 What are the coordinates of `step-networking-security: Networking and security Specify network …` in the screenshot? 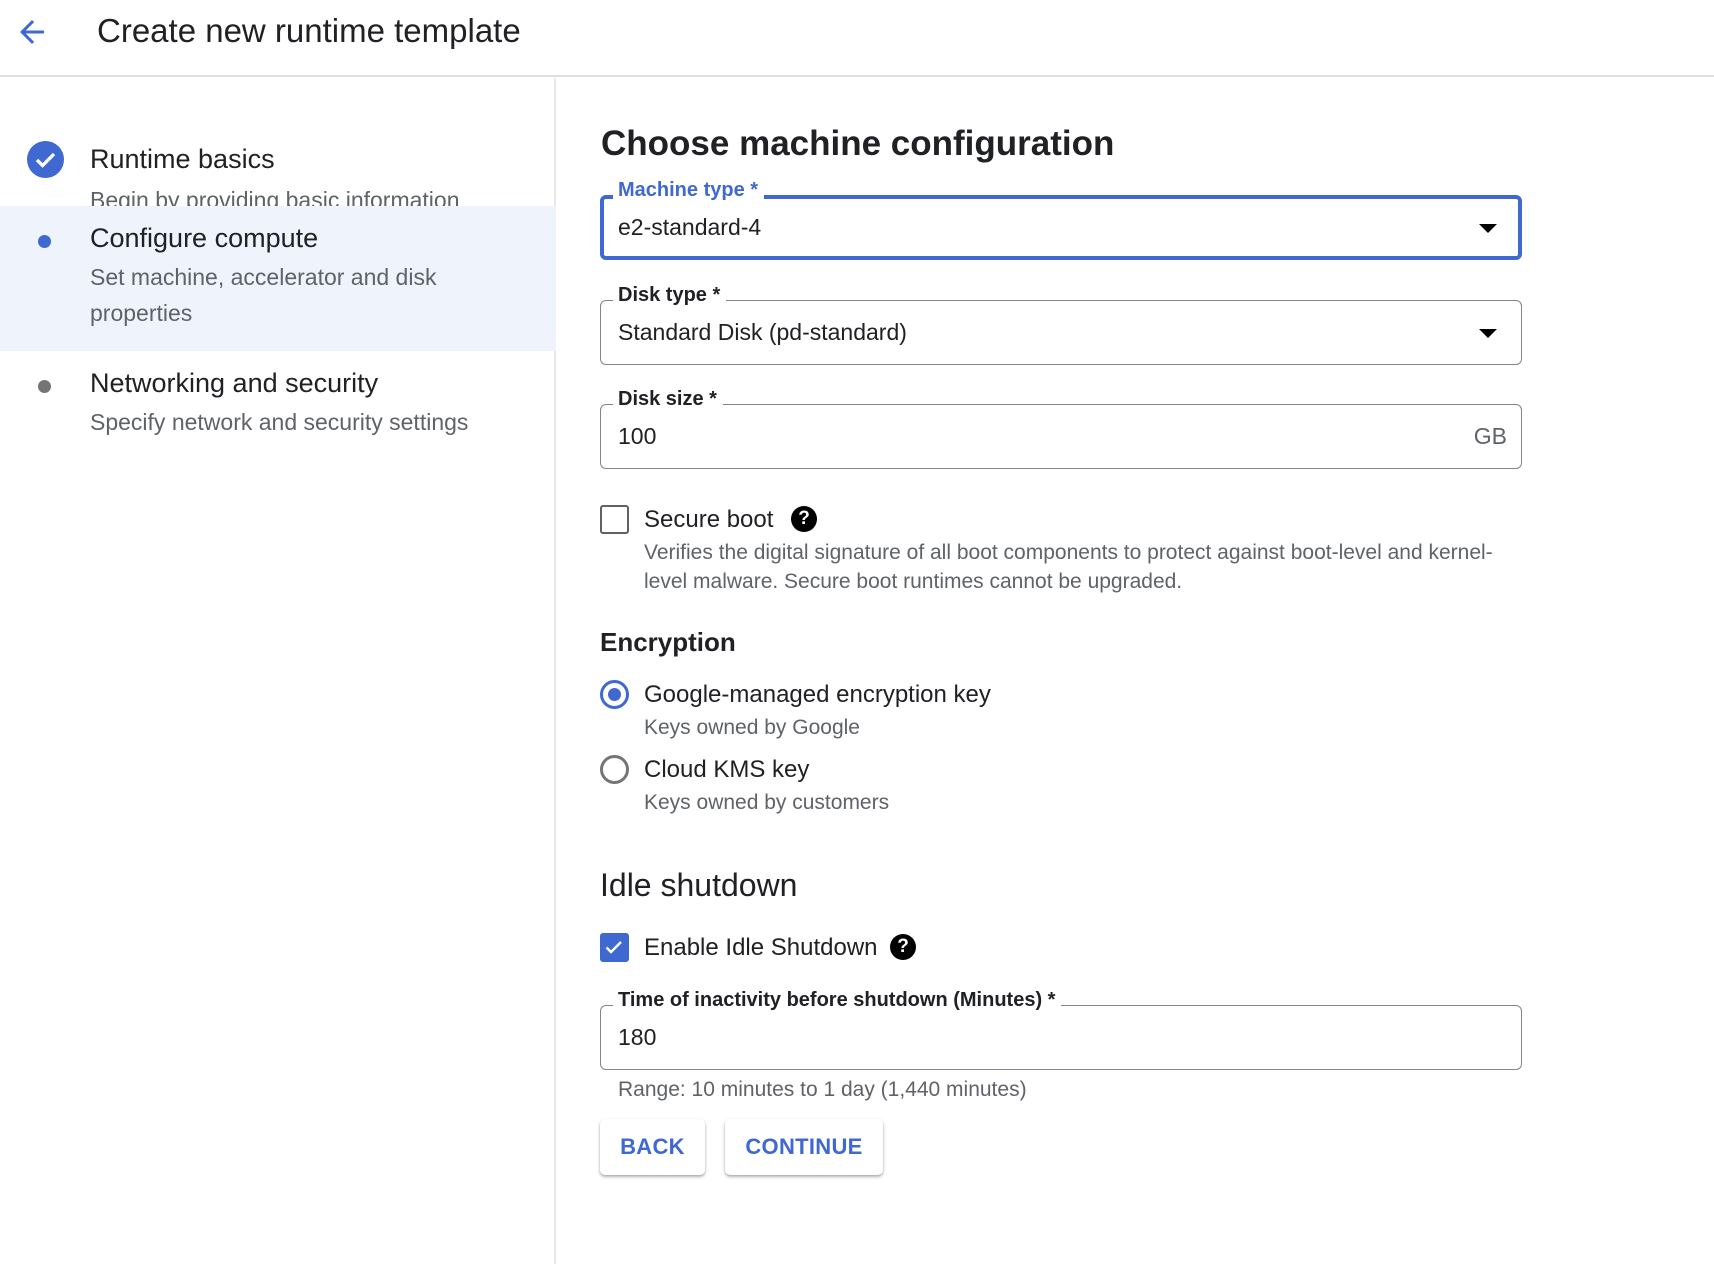 It's located at (278, 406).